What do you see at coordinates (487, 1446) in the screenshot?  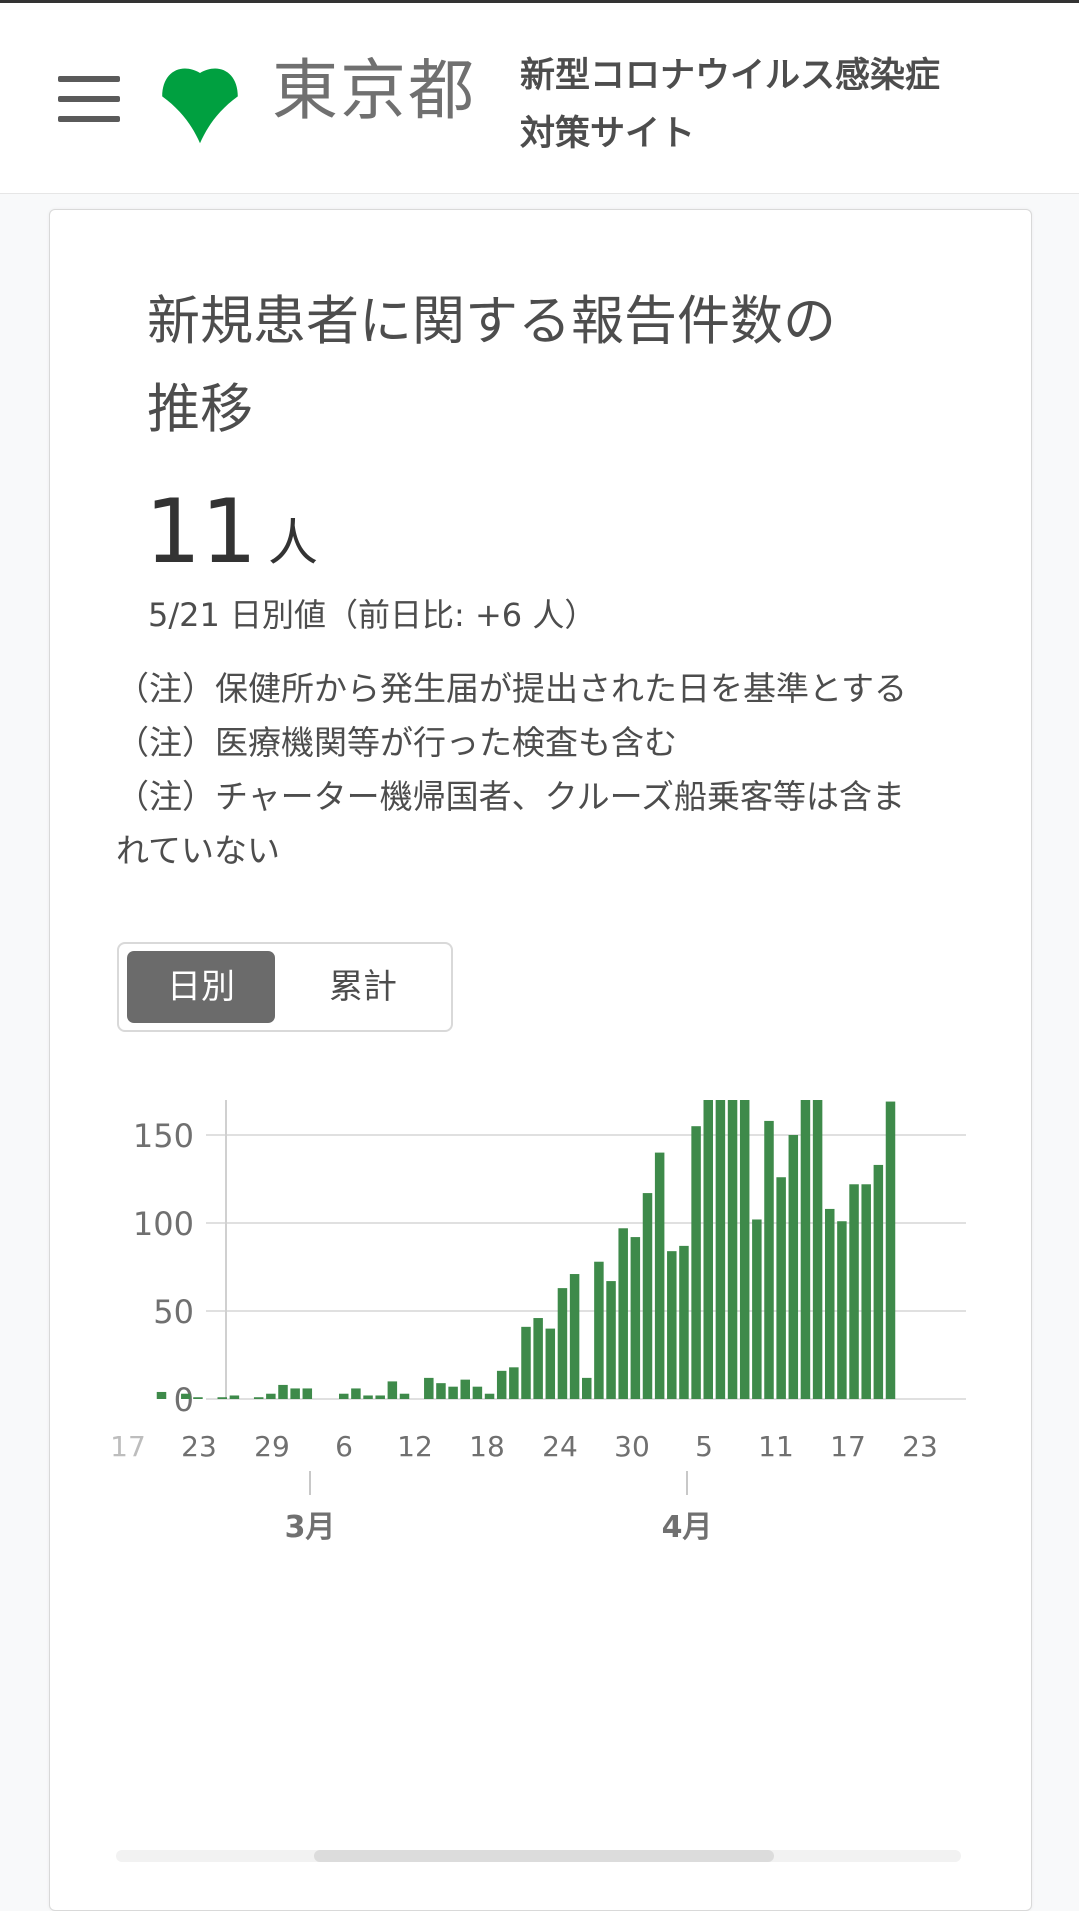 I see `x-tick-label: 18` at bounding box center [487, 1446].